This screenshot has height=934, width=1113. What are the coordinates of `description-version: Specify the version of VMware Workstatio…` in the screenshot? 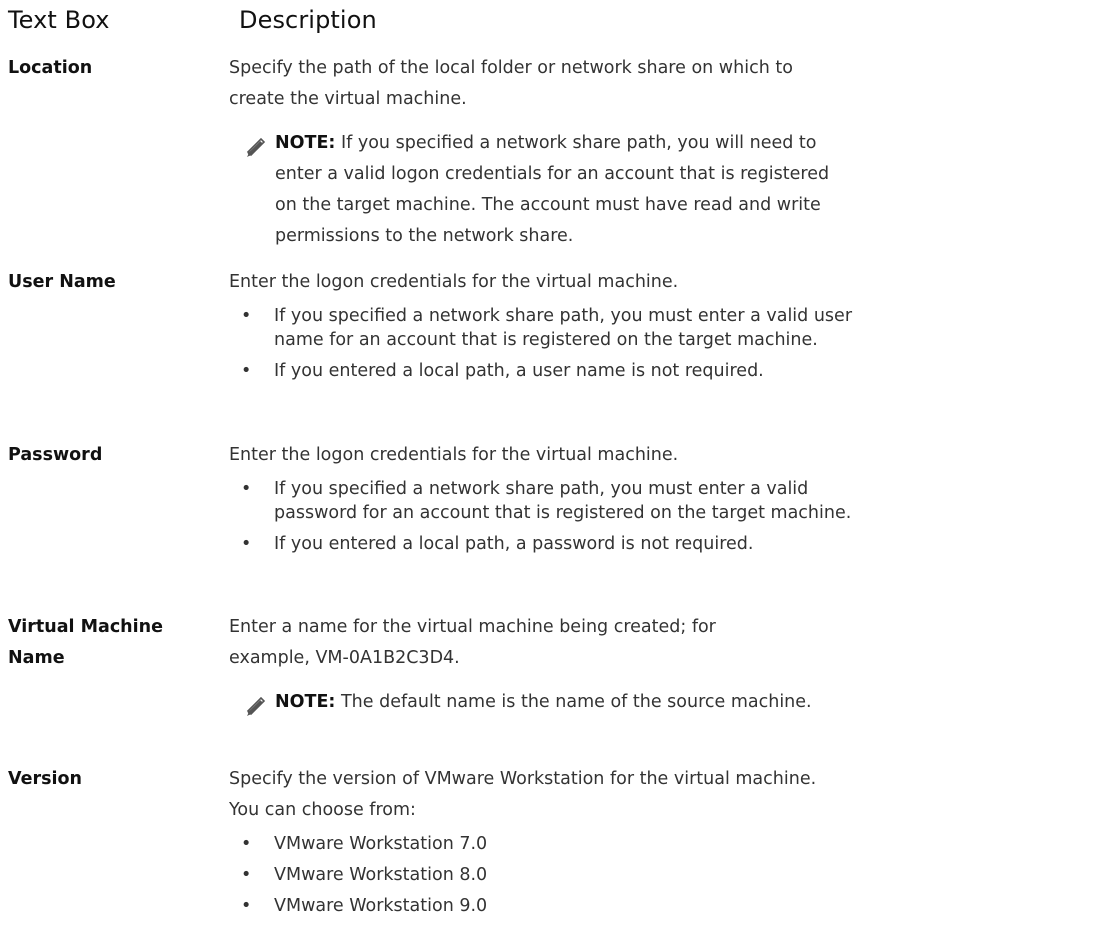 It's located at (529, 844).